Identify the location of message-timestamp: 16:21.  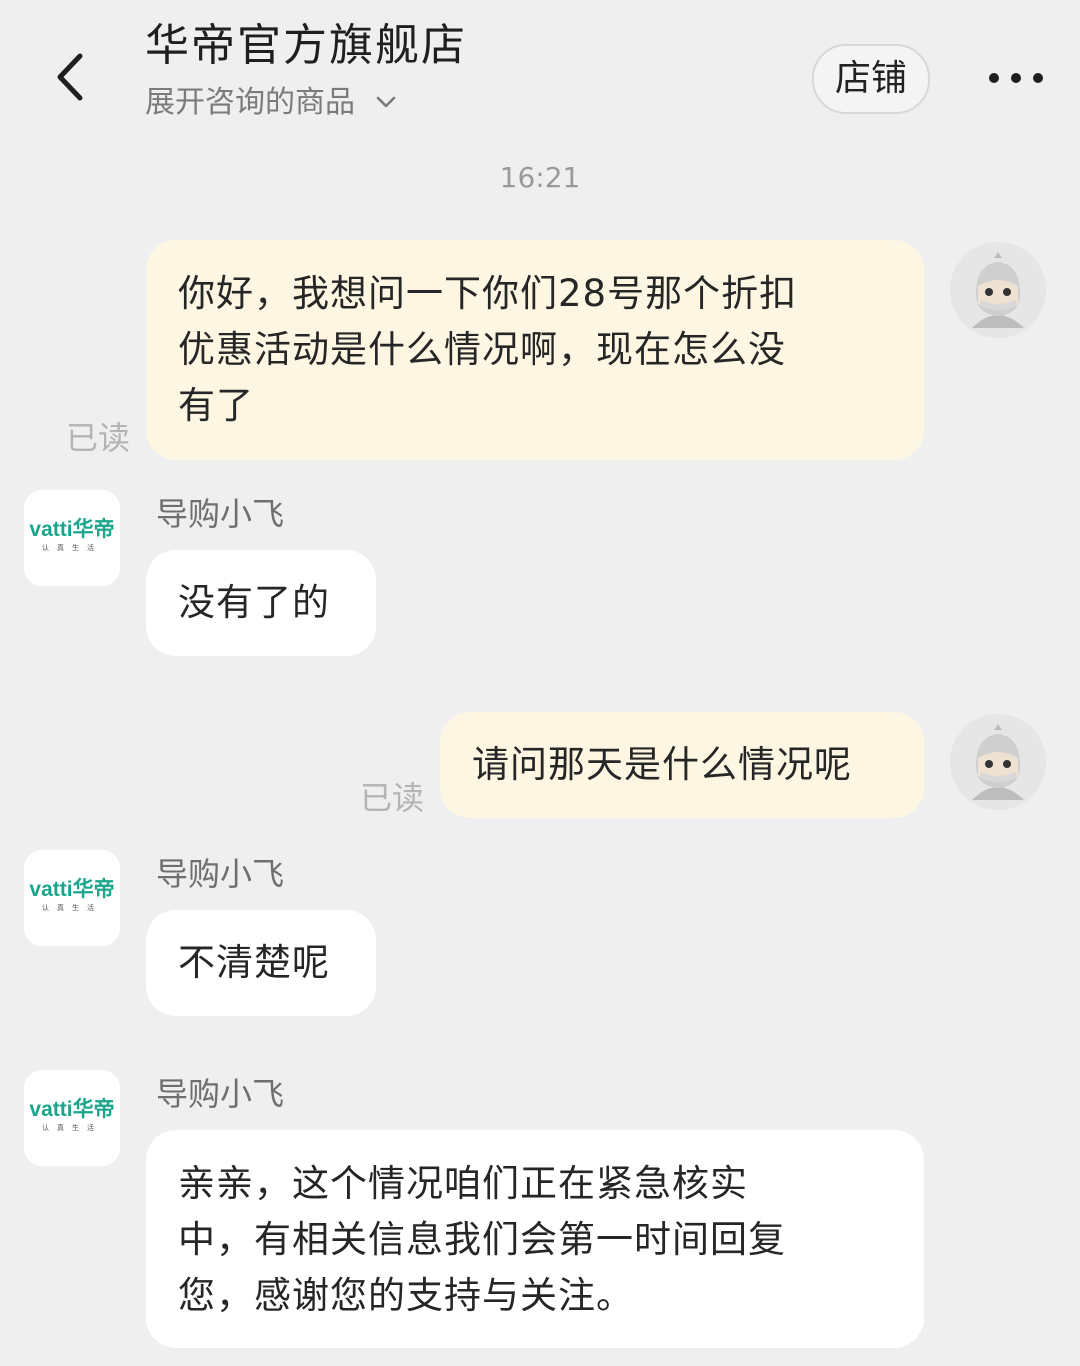
(540, 177).